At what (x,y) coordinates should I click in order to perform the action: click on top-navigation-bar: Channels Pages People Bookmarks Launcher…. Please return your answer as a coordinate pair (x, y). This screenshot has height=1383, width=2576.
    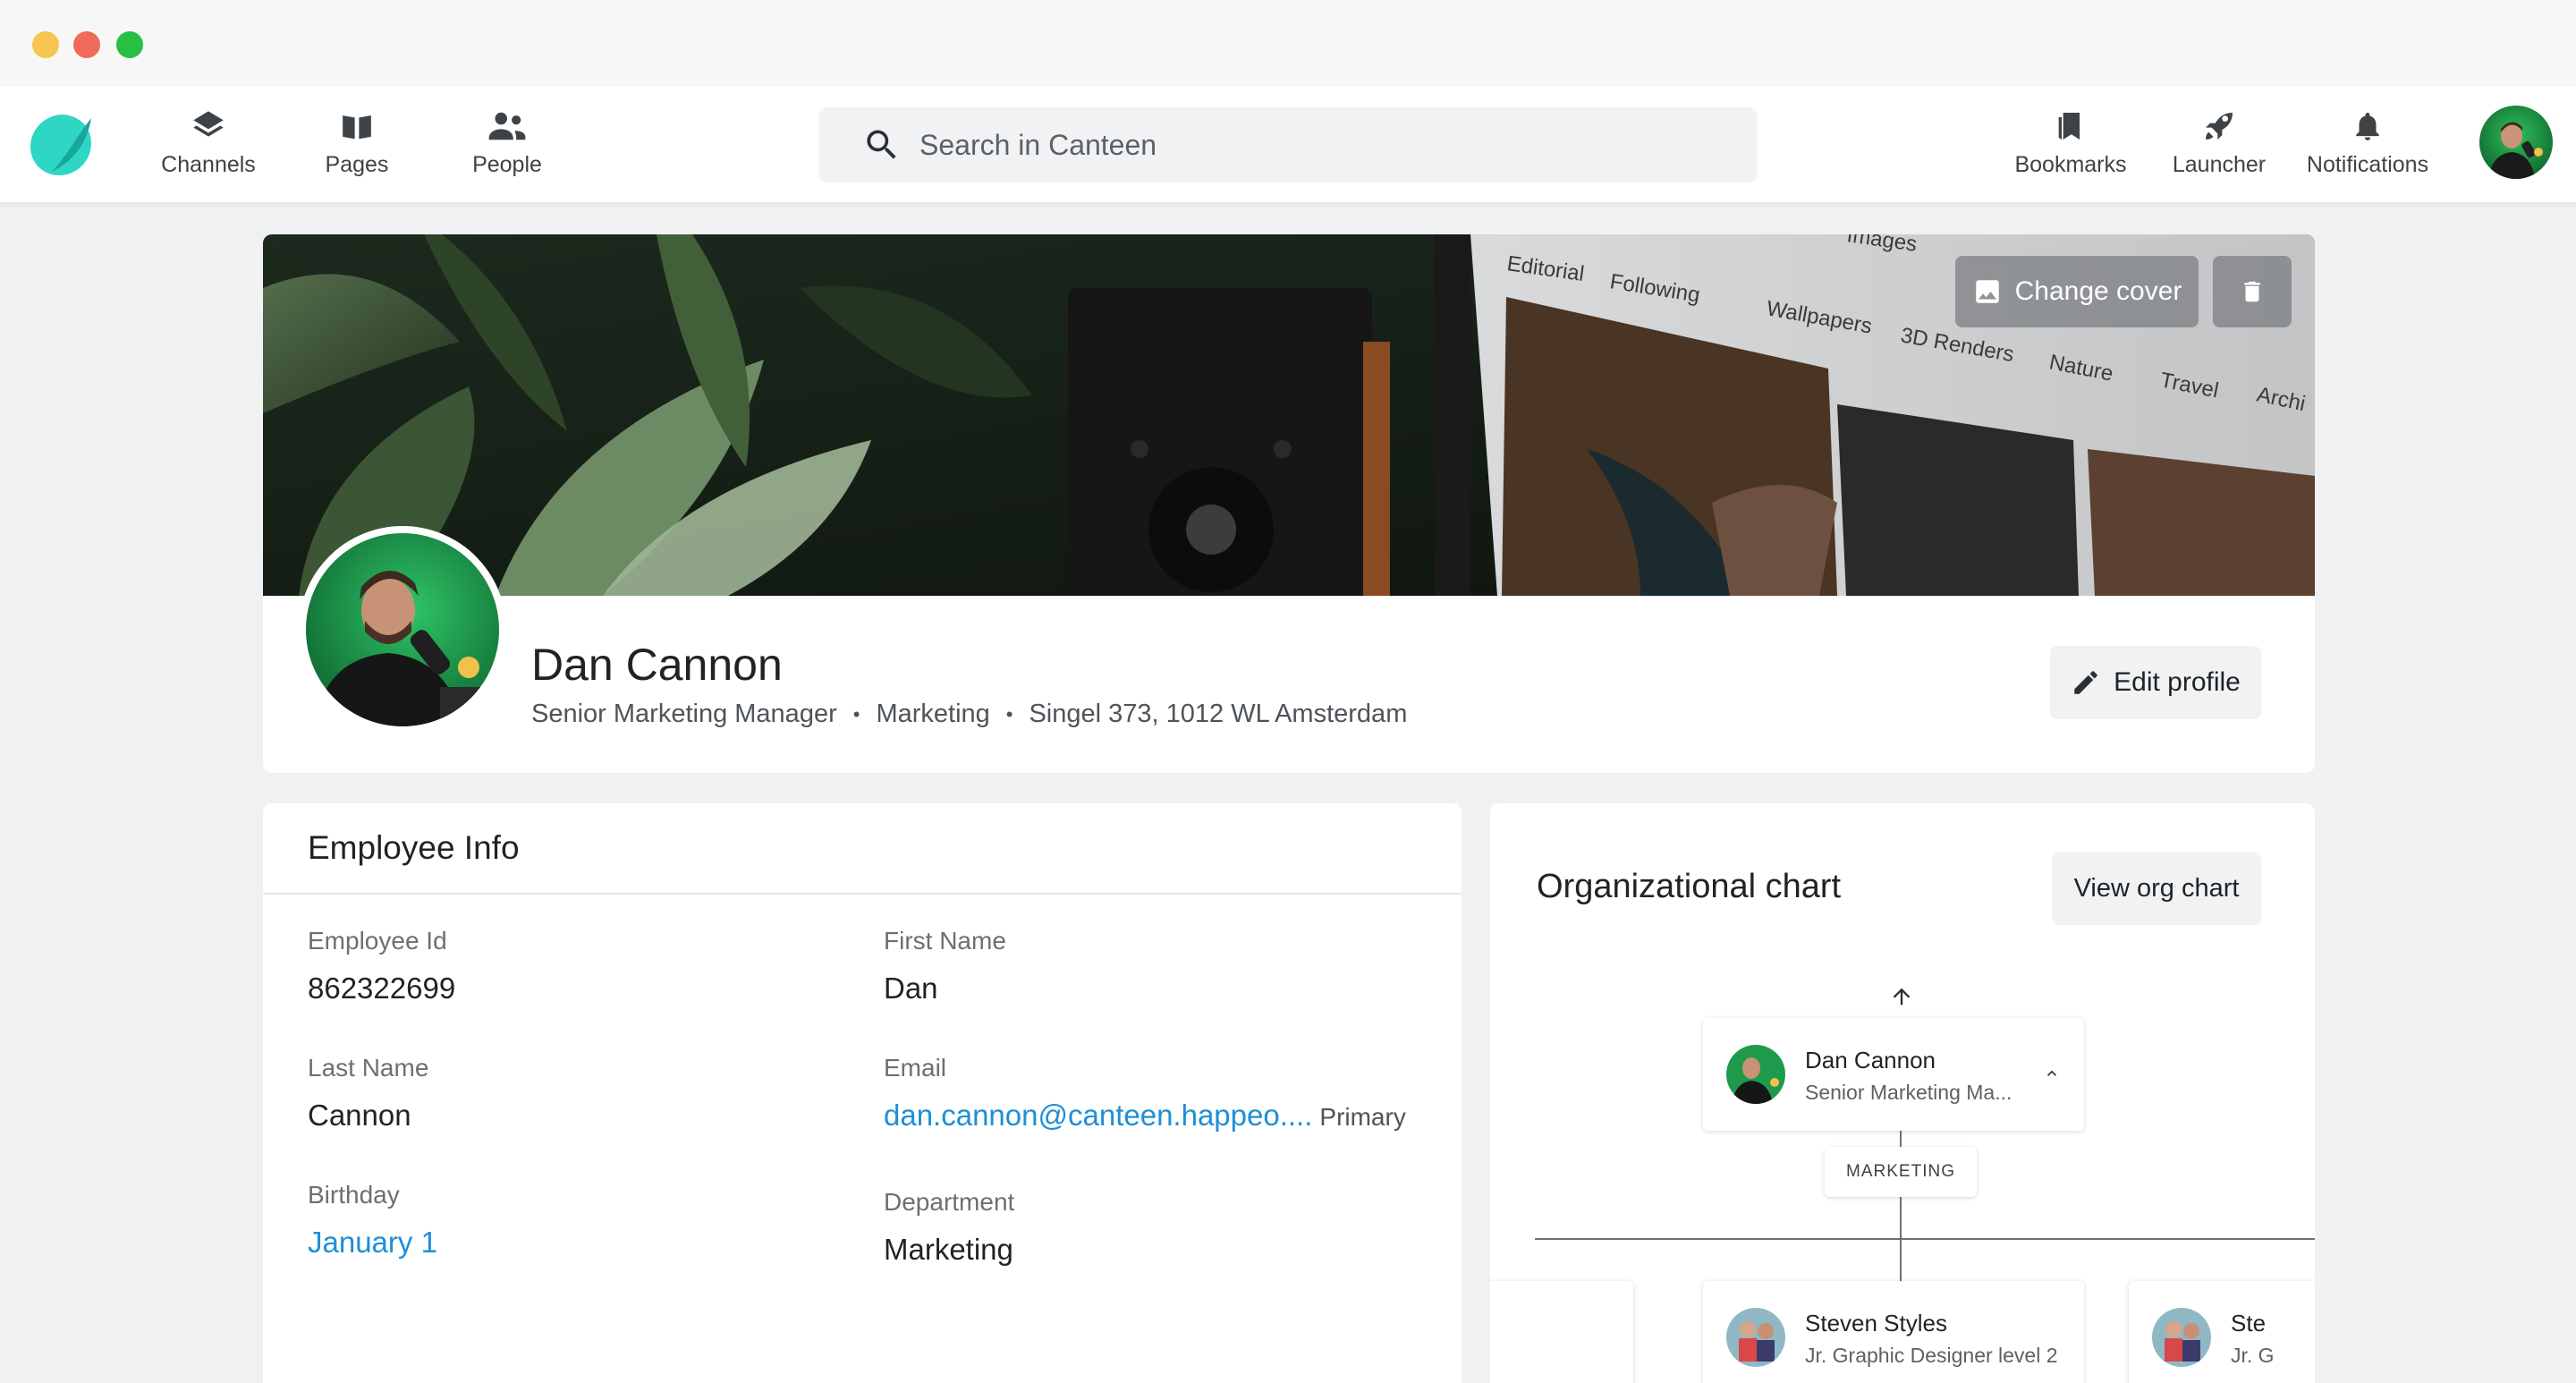
    Looking at the image, I should click on (1288, 145).